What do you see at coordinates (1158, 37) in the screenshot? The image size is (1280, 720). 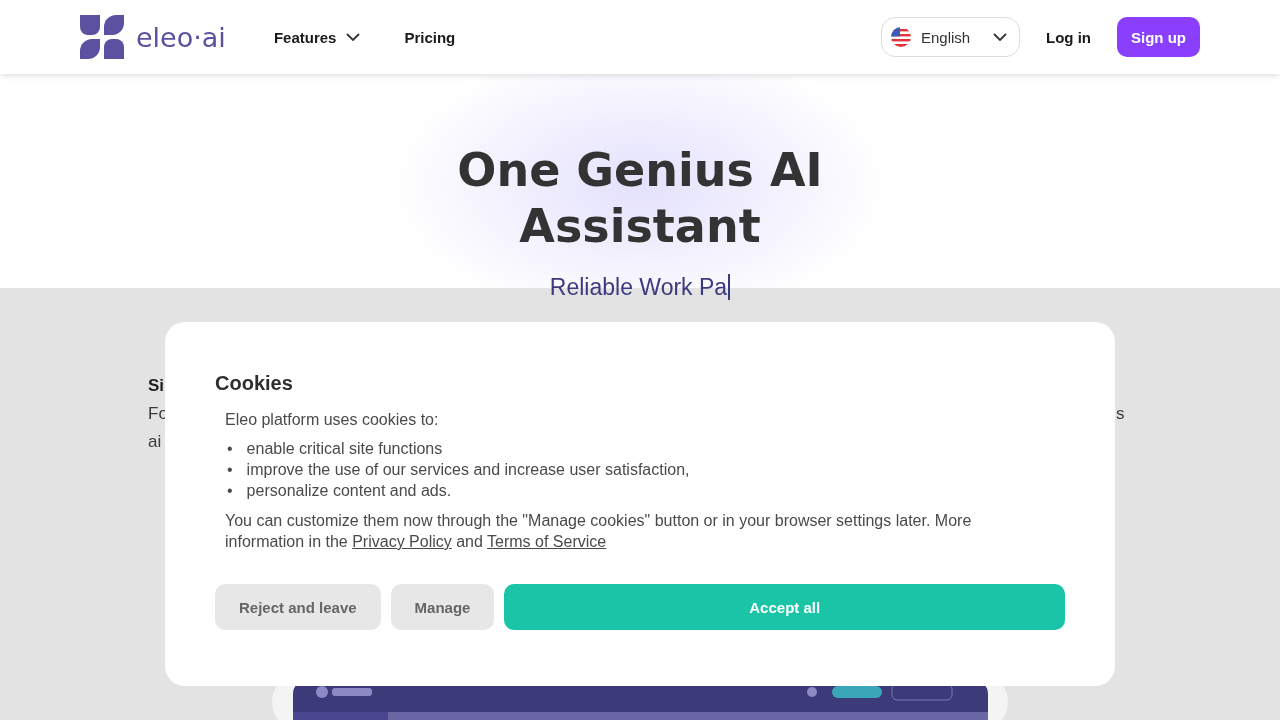 I see `signup-button: Sign up` at bounding box center [1158, 37].